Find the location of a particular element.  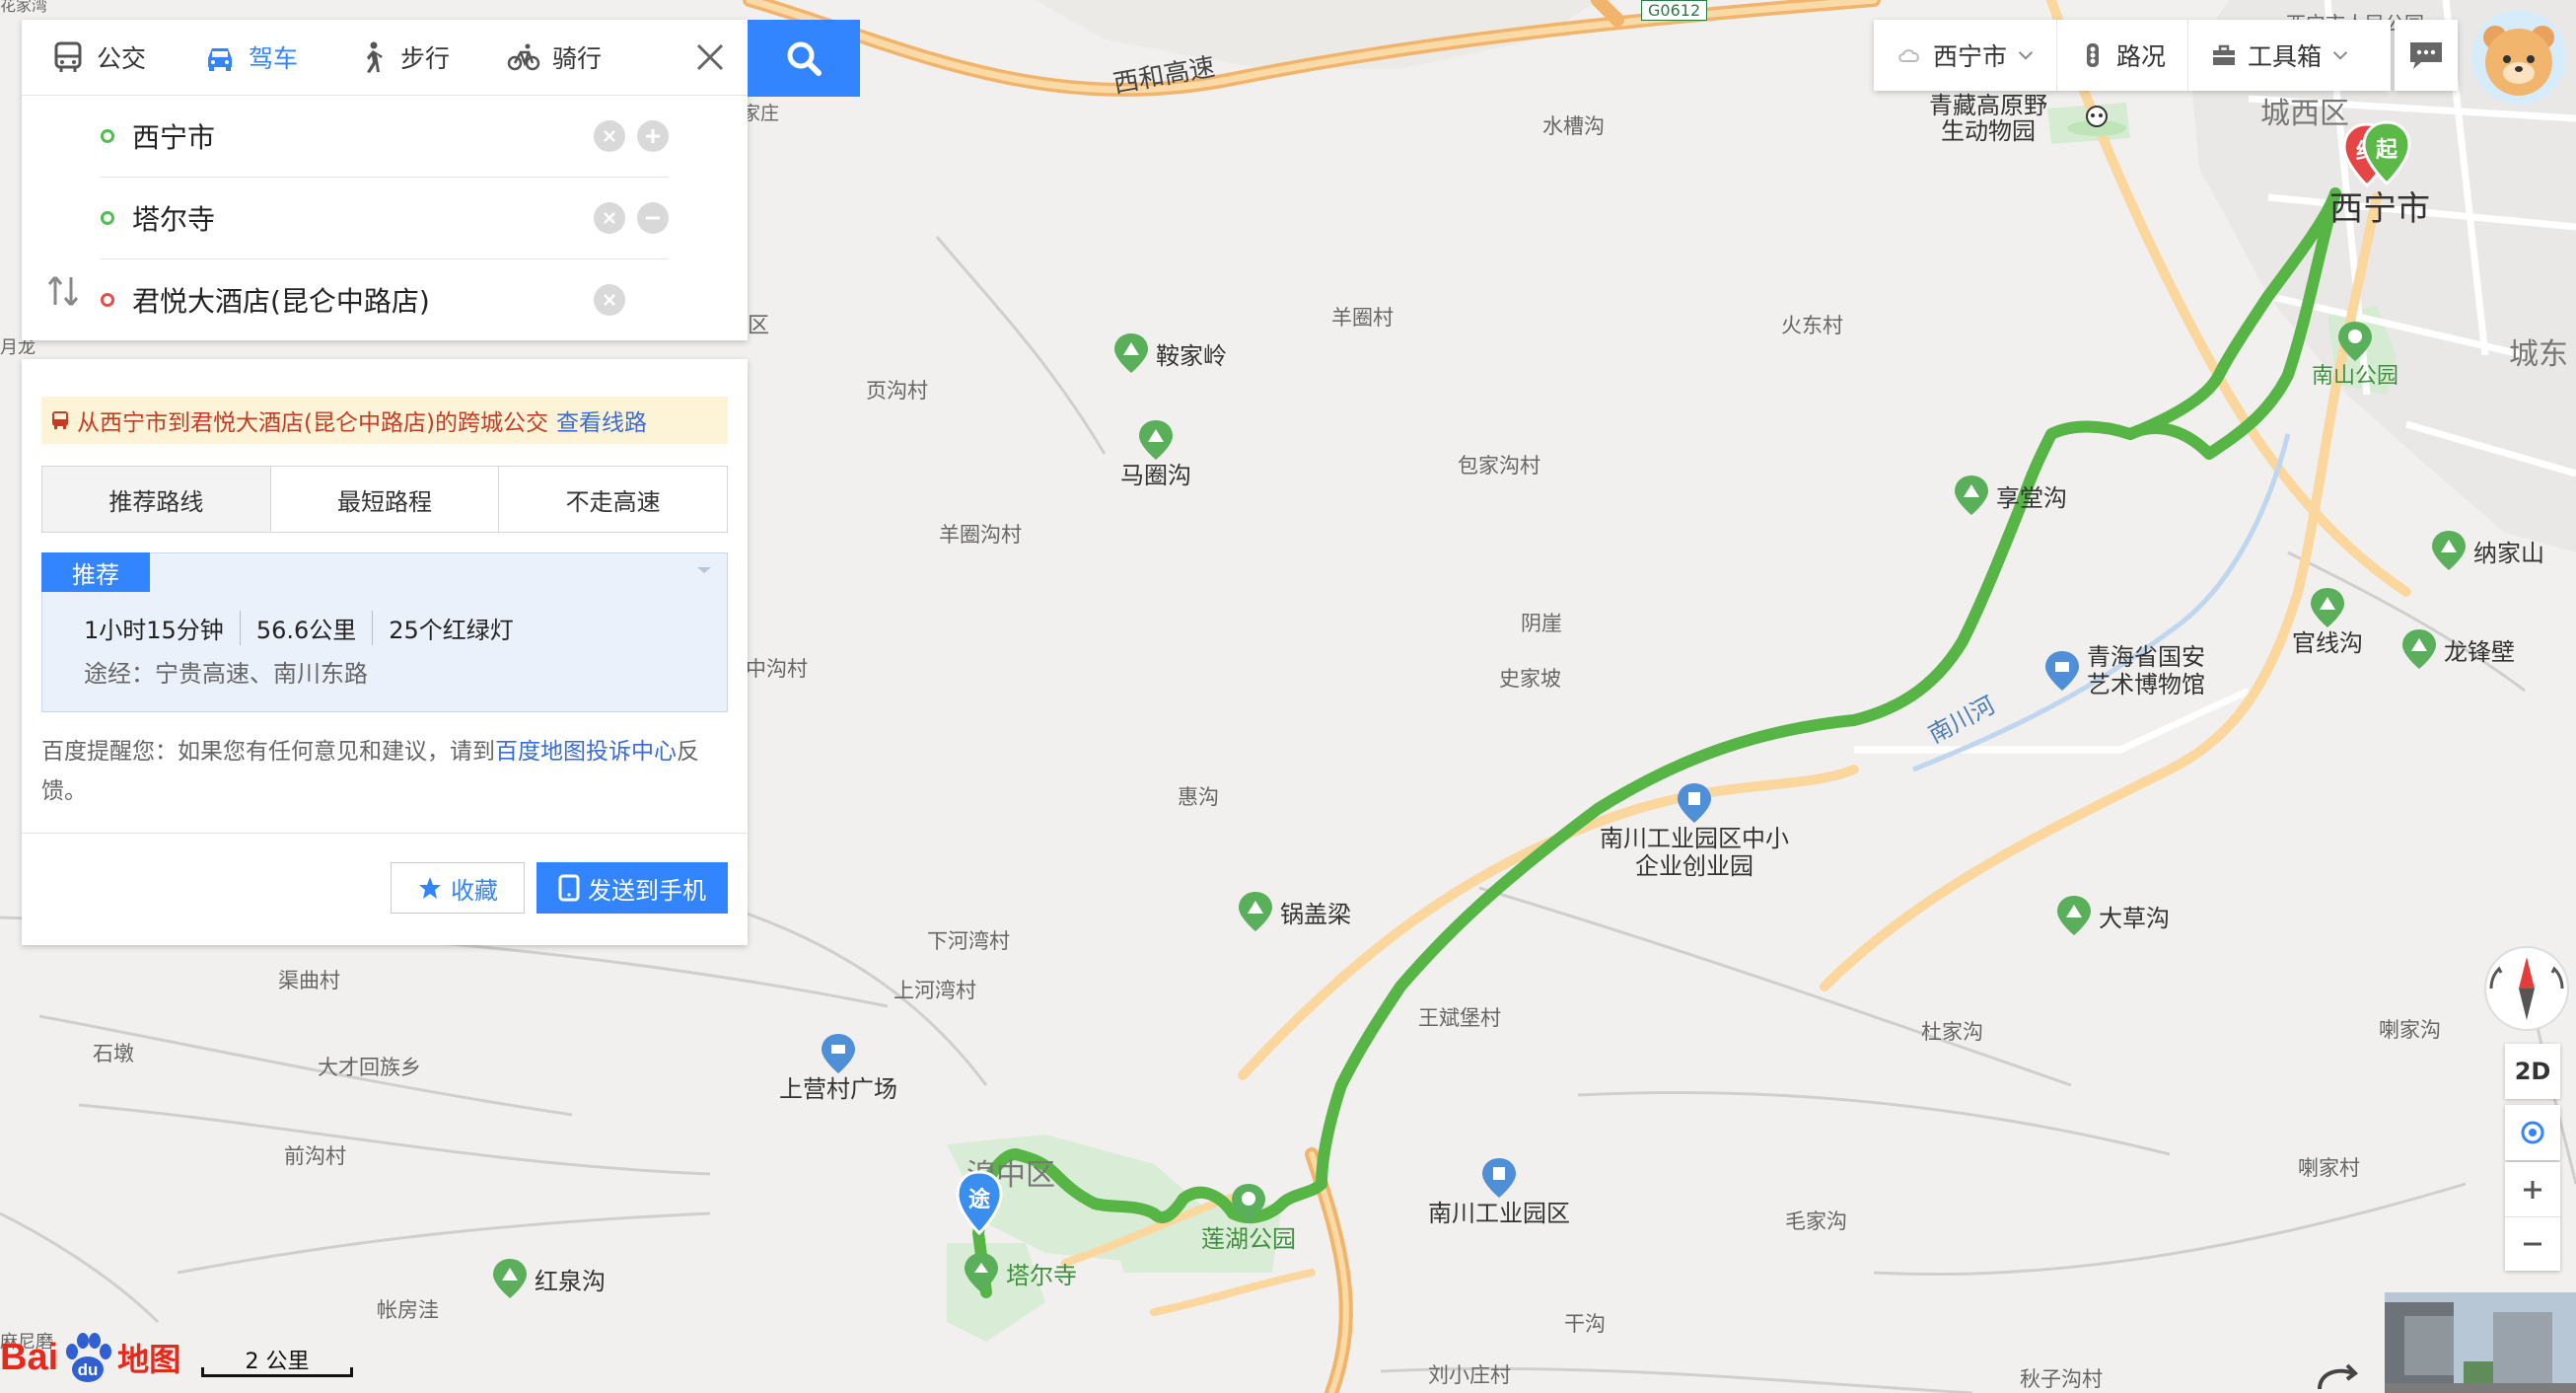

poi-guanxiangou: 官线沟 is located at coordinates (2327, 622).